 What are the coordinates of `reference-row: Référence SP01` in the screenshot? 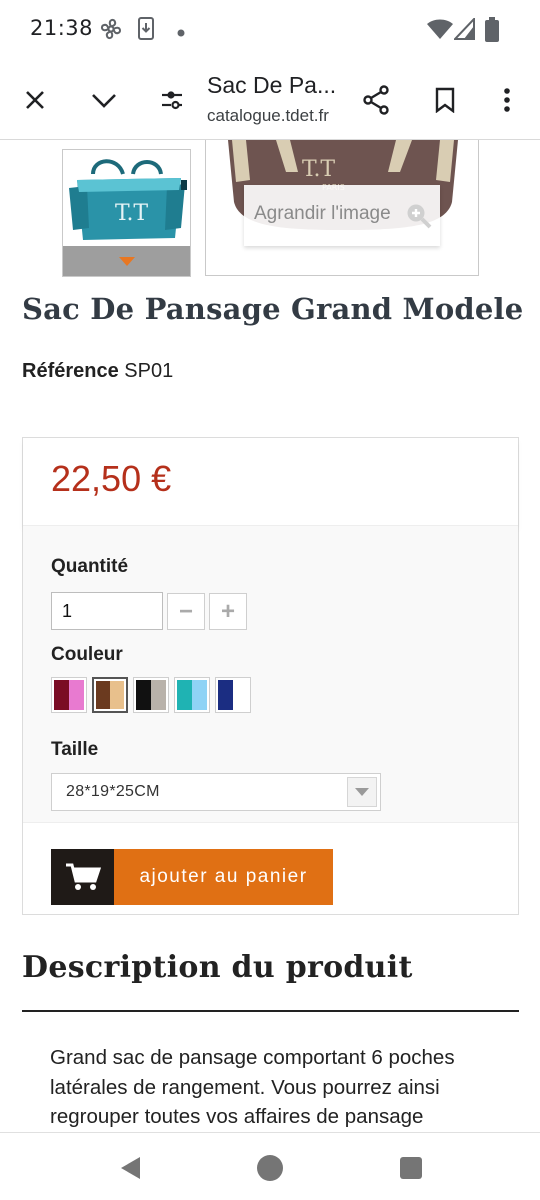 It's located at (97, 371).